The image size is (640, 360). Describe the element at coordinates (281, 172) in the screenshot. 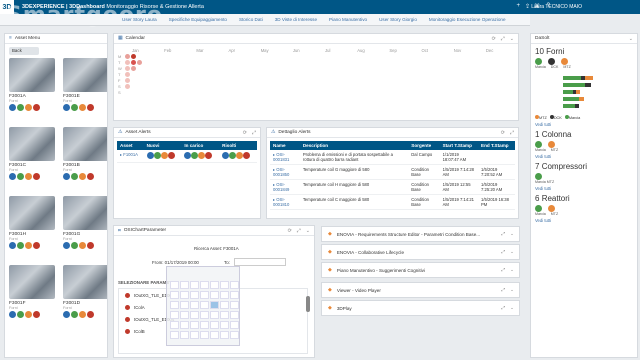

I see `alert-id: OSI-0001850` at that location.